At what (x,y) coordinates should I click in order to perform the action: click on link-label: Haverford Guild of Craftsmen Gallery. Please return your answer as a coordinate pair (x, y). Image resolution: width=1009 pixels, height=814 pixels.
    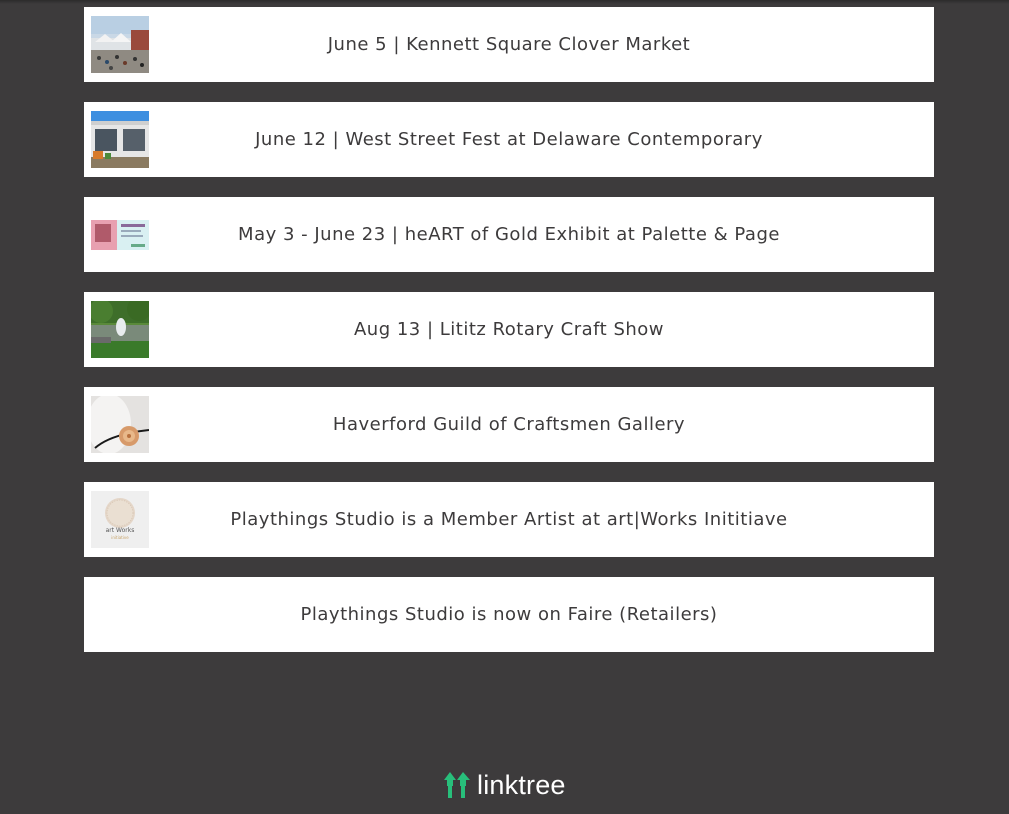
    Looking at the image, I should click on (509, 424).